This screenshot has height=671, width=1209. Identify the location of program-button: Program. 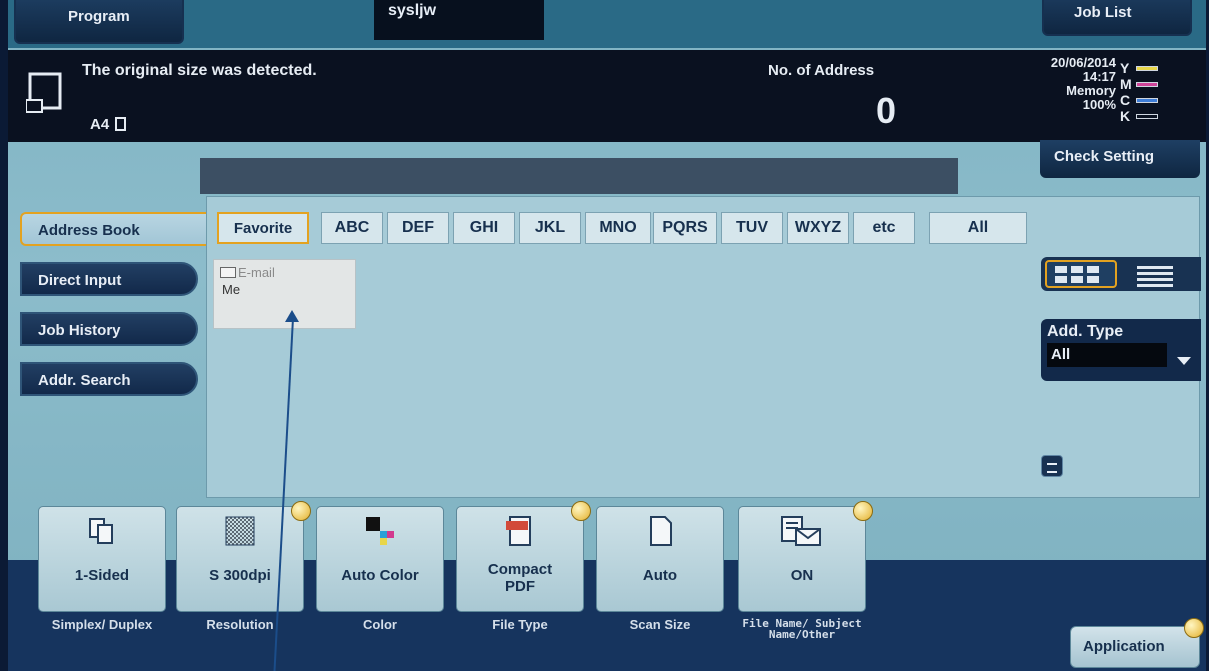
(99, 22).